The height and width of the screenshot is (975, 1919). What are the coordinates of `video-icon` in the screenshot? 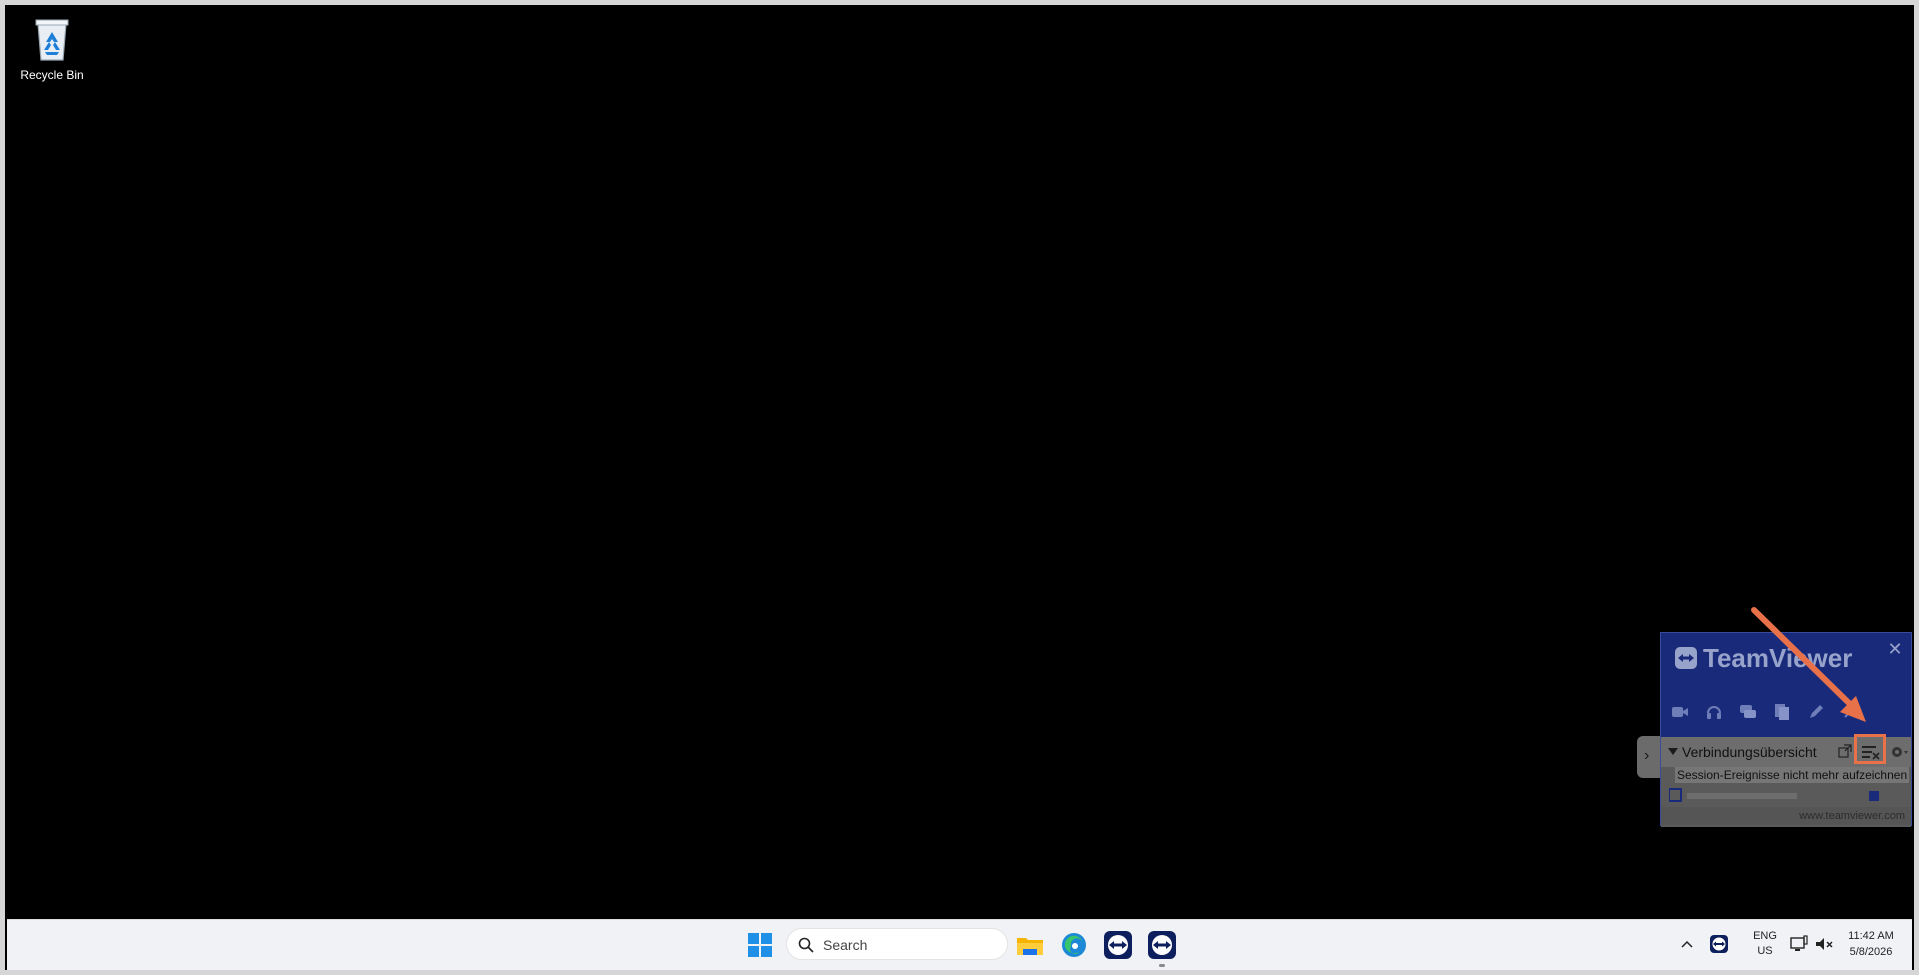 It's located at (1680, 712).